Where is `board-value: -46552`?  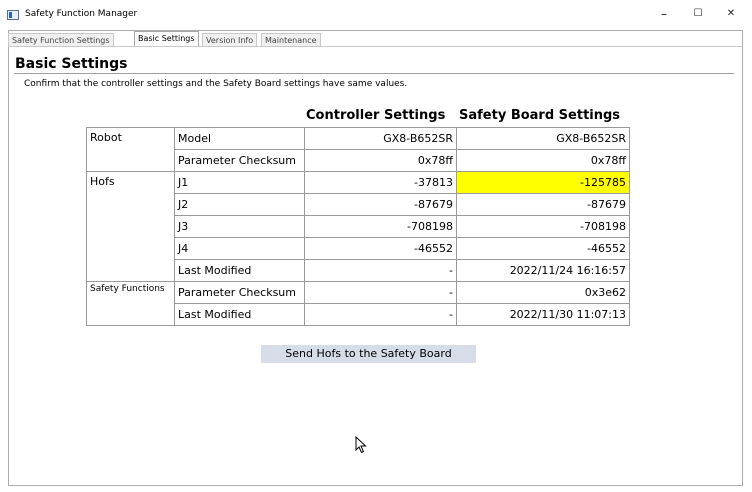 board-value: -46552 is located at coordinates (543, 248).